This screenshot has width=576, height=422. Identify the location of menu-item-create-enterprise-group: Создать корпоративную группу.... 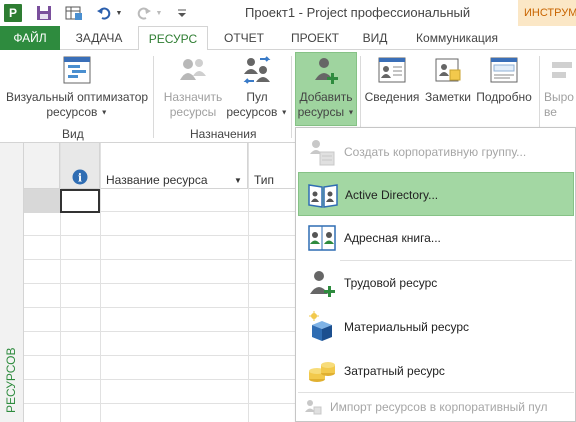
(436, 152).